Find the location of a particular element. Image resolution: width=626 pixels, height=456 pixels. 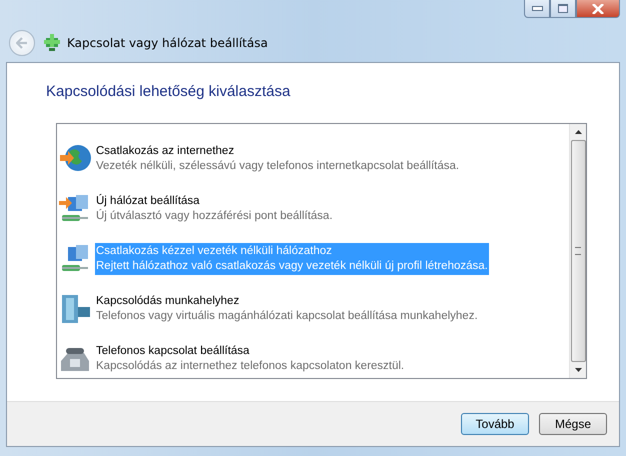

cancel-button: Mégse is located at coordinates (573, 424).